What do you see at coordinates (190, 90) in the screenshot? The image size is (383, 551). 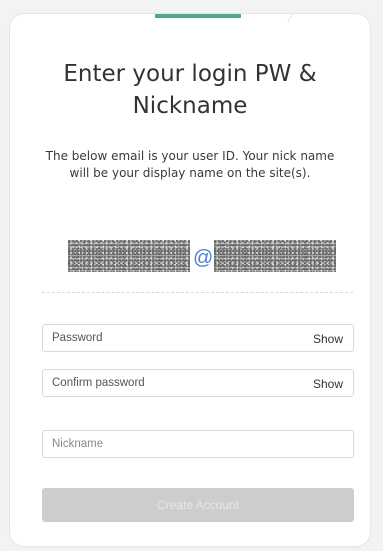 I see `page-title: Enter your login PW & Nickname` at bounding box center [190, 90].